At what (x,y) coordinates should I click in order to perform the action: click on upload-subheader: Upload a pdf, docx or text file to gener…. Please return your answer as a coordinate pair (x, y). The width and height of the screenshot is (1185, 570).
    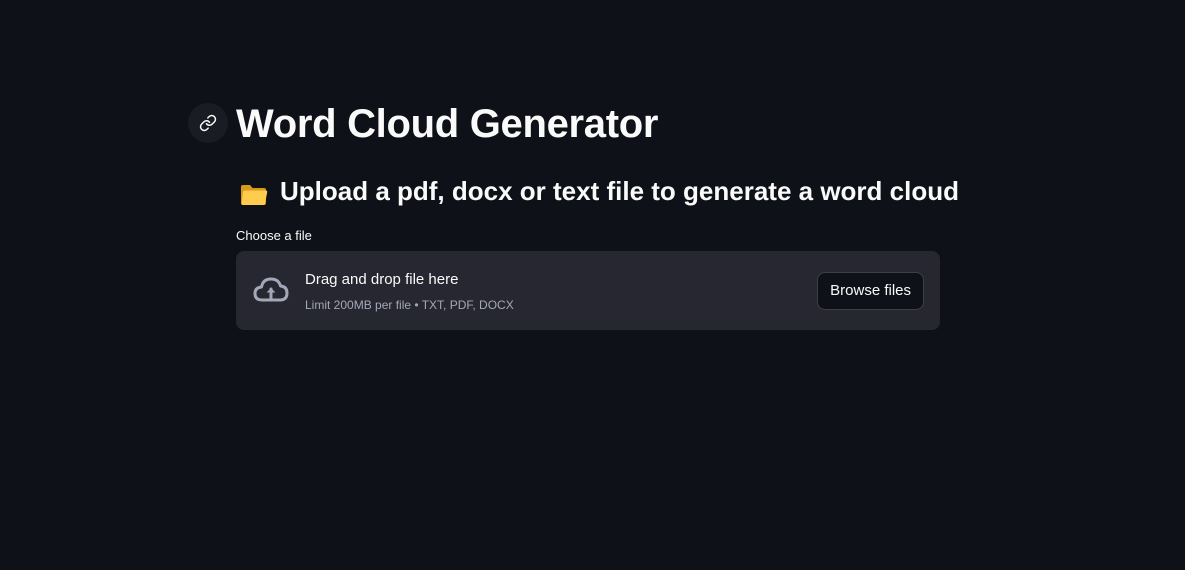
    Looking at the image, I should click on (599, 191).